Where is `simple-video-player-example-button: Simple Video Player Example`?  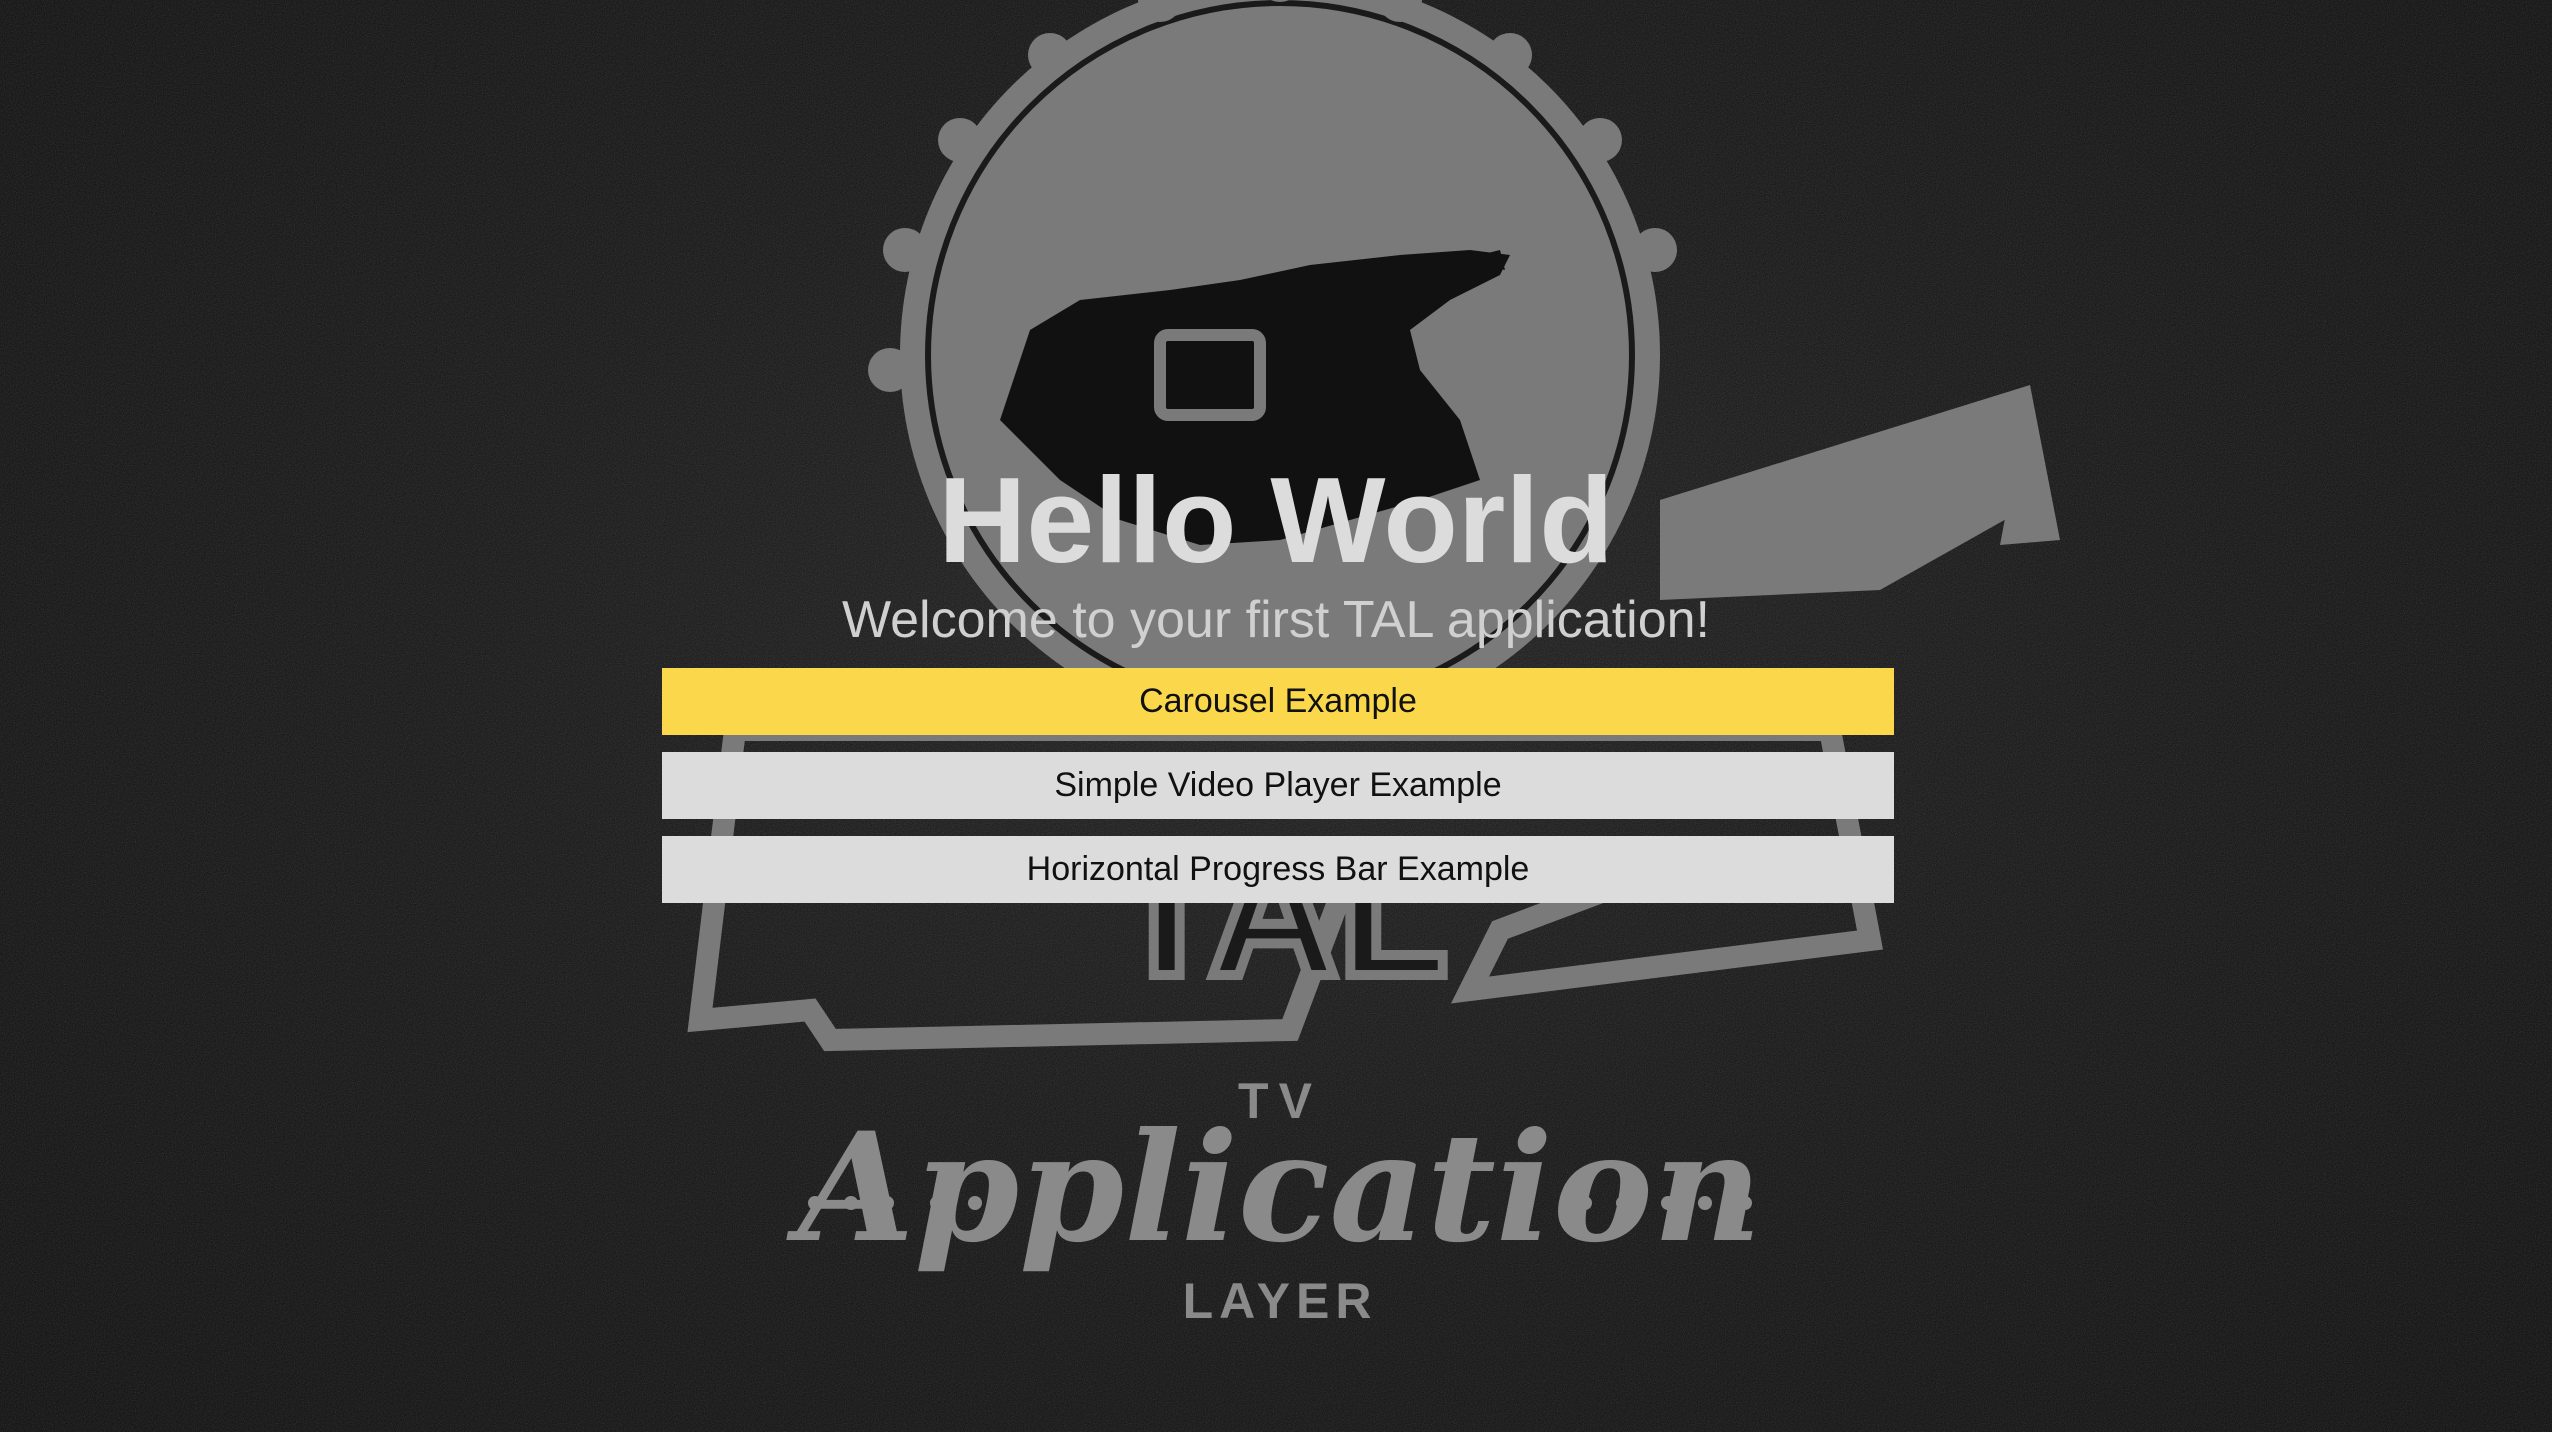 simple-video-player-example-button: Simple Video Player Example is located at coordinates (1278, 785).